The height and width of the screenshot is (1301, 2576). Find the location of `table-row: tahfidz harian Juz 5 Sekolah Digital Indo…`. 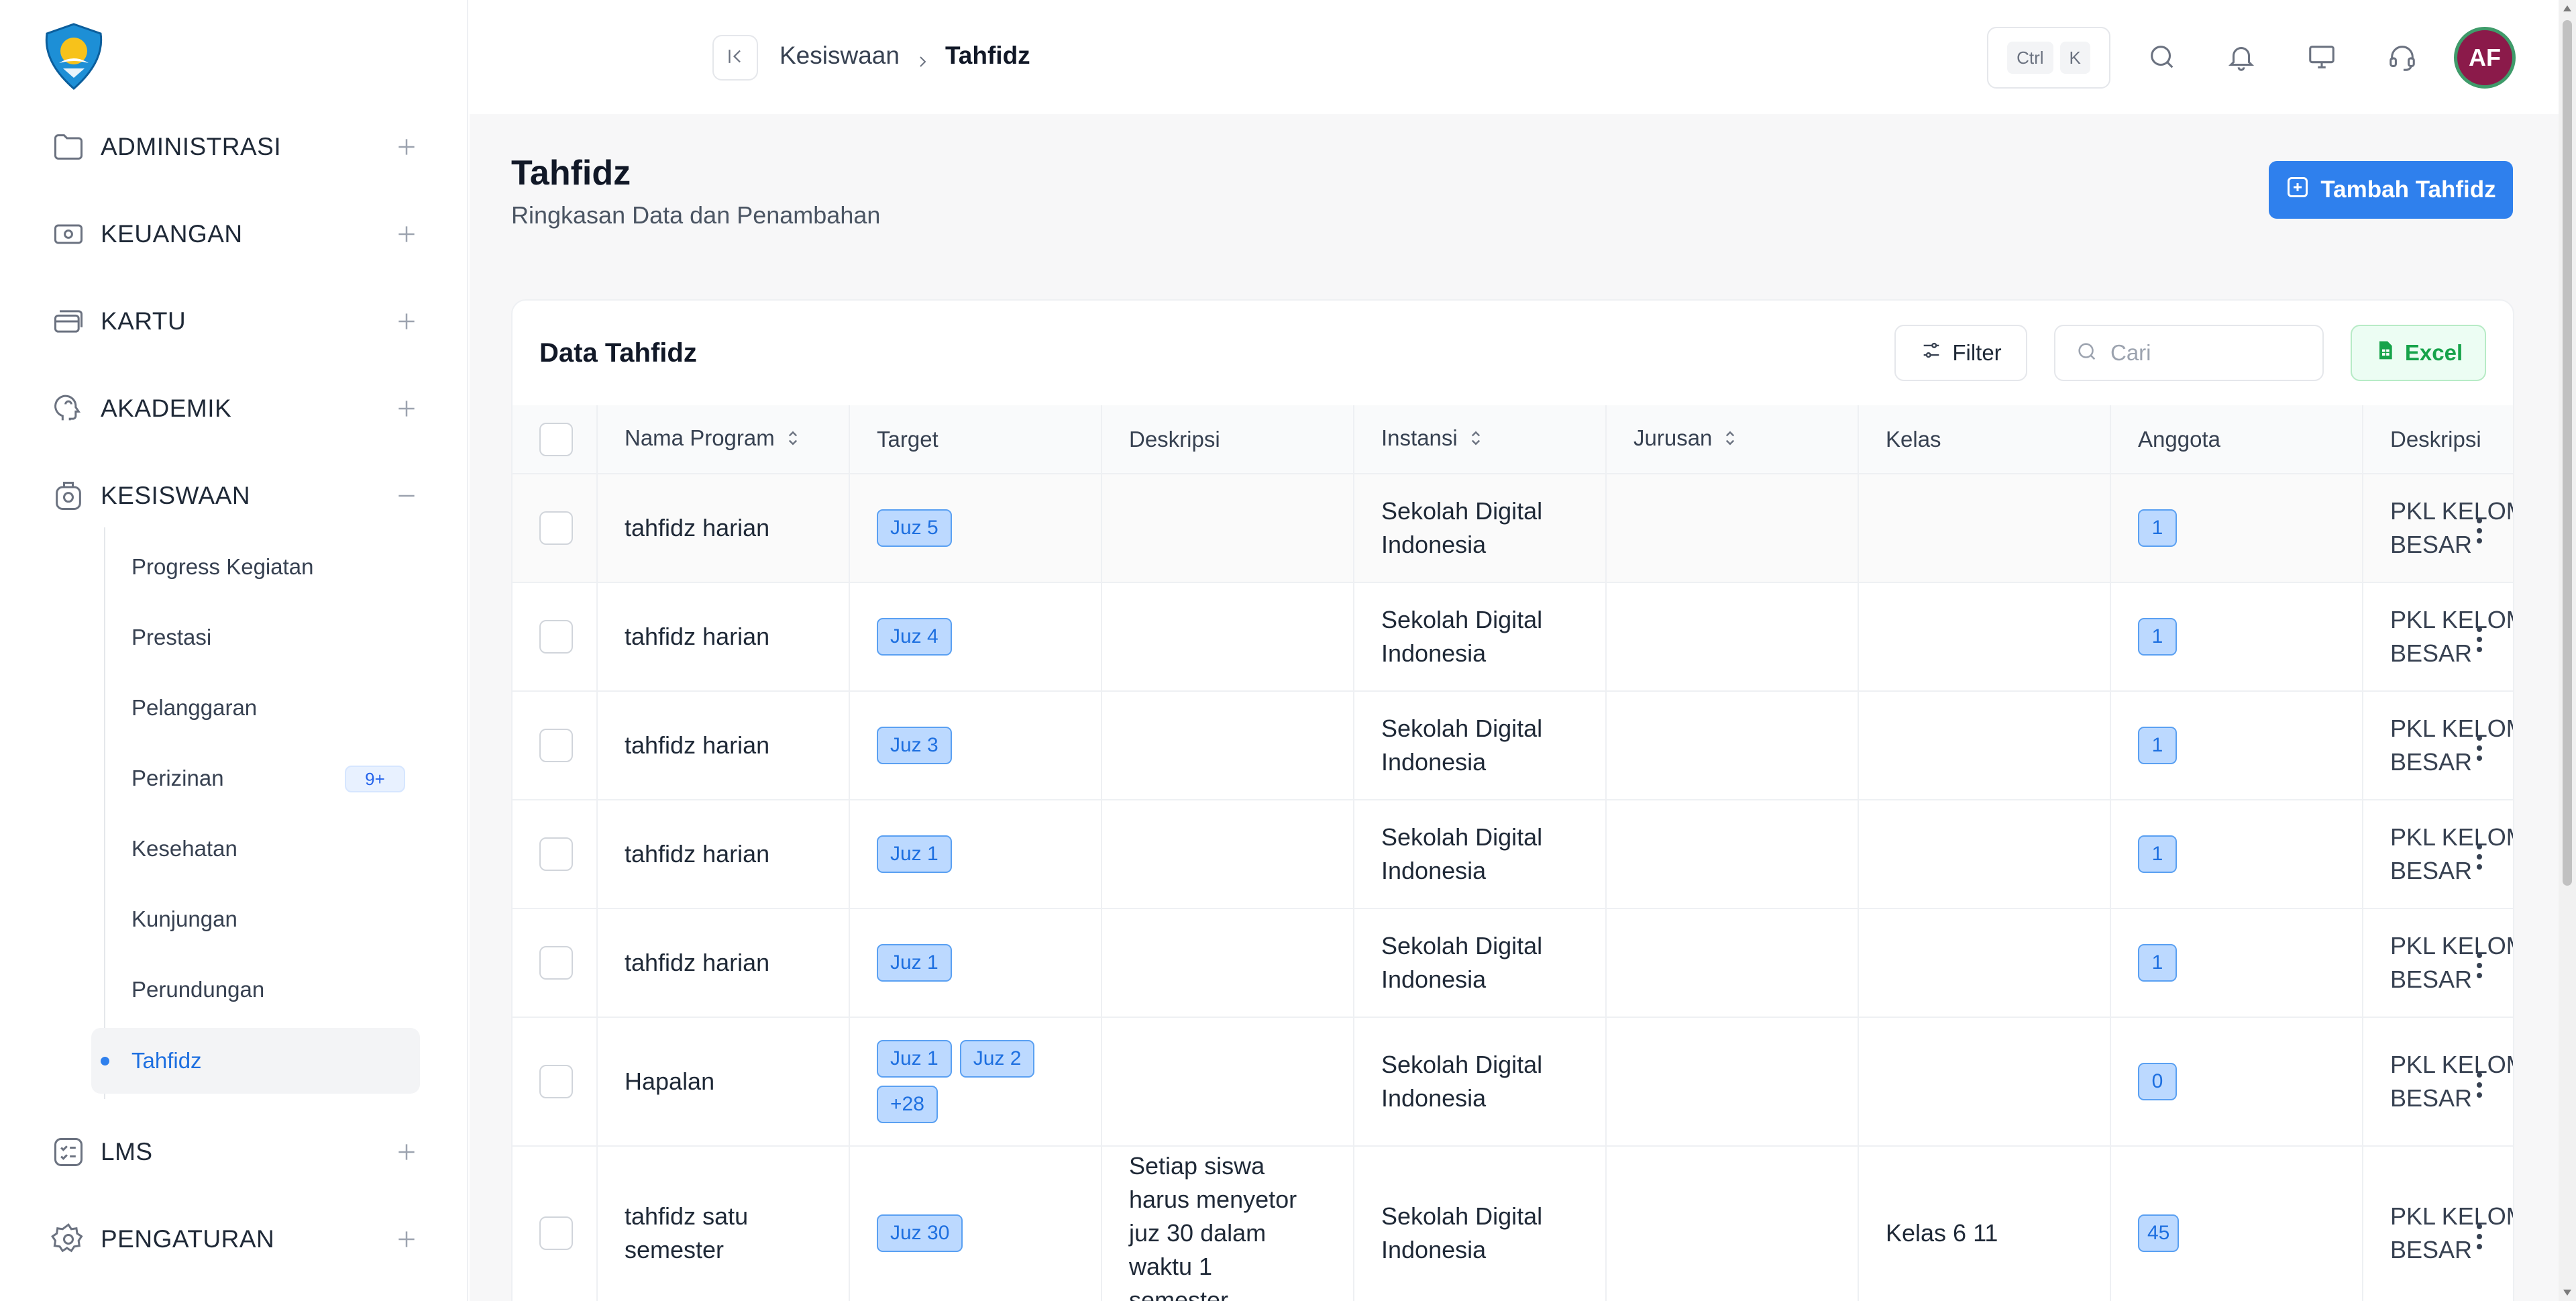

table-row: tahfidz harian Juz 5 Sekolah Digital Indo… is located at coordinates (1513, 528).